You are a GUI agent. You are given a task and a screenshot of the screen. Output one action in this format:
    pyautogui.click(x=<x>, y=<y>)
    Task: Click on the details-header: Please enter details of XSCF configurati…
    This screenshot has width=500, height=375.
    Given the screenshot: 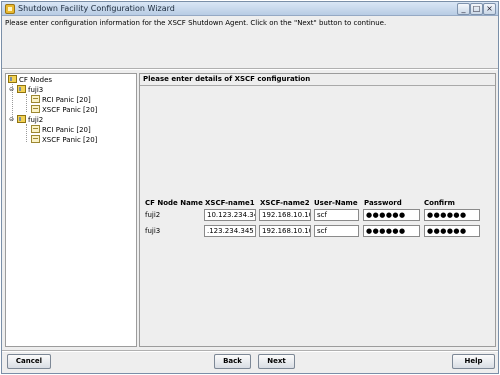 What is the action you would take?
    pyautogui.click(x=227, y=79)
    